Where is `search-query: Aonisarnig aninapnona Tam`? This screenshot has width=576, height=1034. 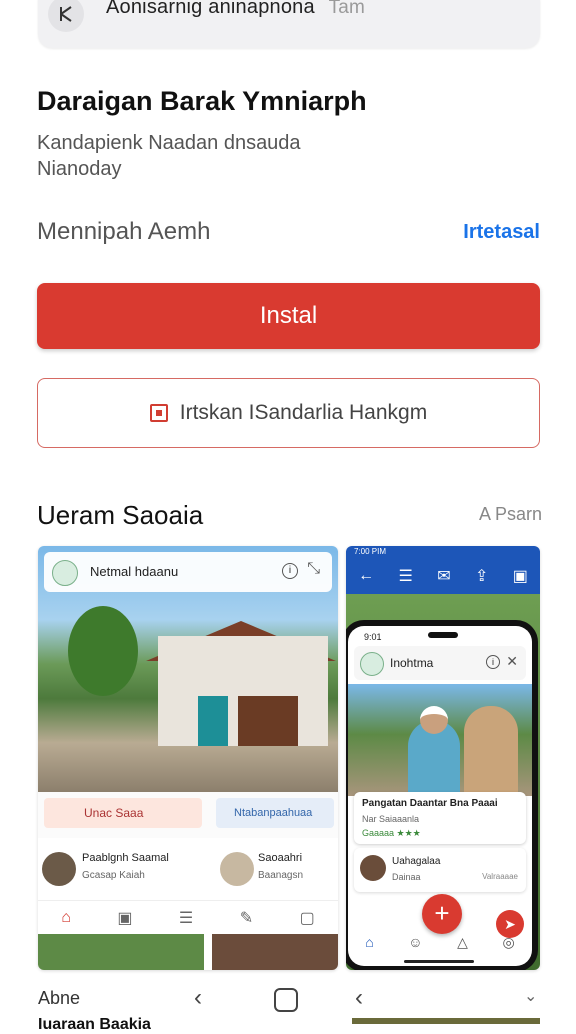 search-query: Aonisarnig aninapnona Tam is located at coordinates (235, 9).